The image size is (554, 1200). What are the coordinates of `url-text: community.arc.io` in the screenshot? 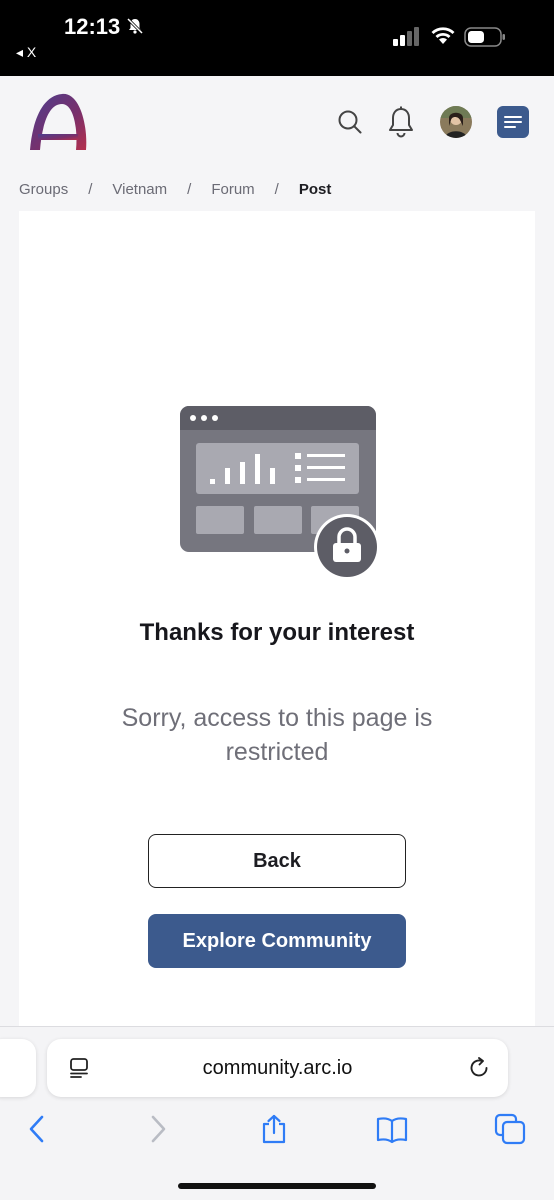 It's located at (277, 1068).